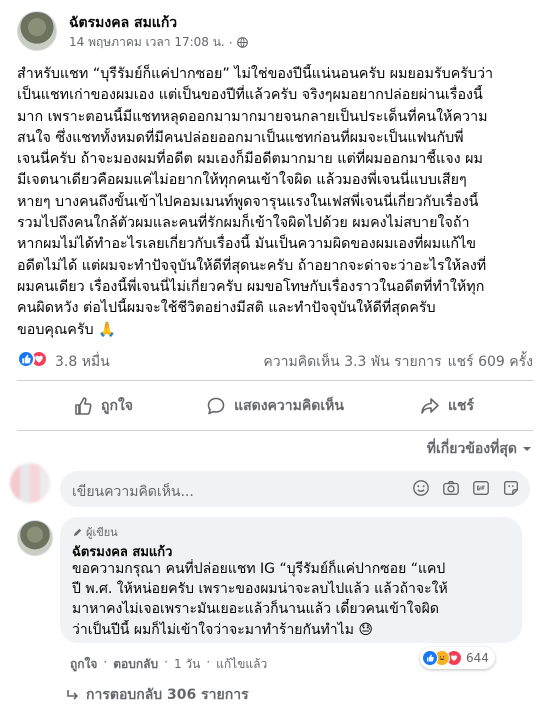 The image size is (548, 713). What do you see at coordinates (490, 362) in the screenshot?
I see `shares-count: แชร์ 609 ครั้ง` at bounding box center [490, 362].